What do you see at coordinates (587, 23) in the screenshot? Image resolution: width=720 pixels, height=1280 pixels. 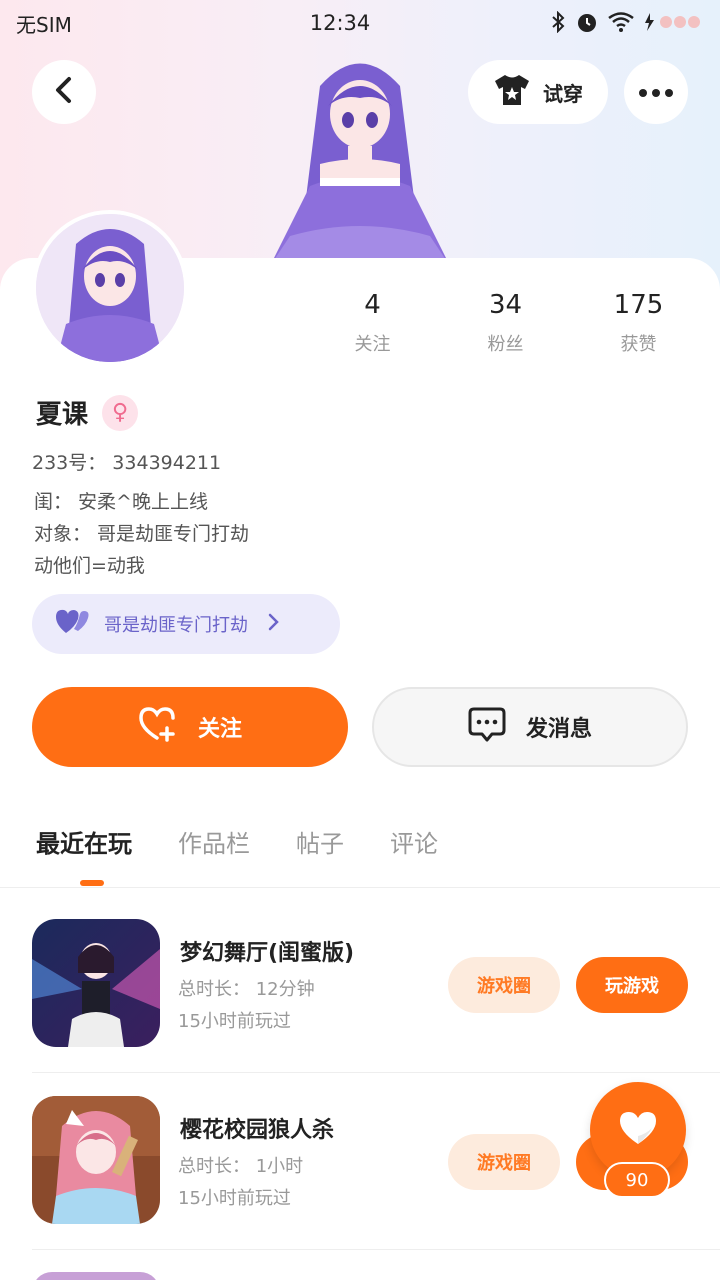 I see `alarm-icon` at bounding box center [587, 23].